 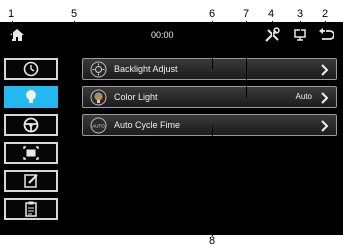 I want to click on lightbulb-icon, so click(x=31, y=96).